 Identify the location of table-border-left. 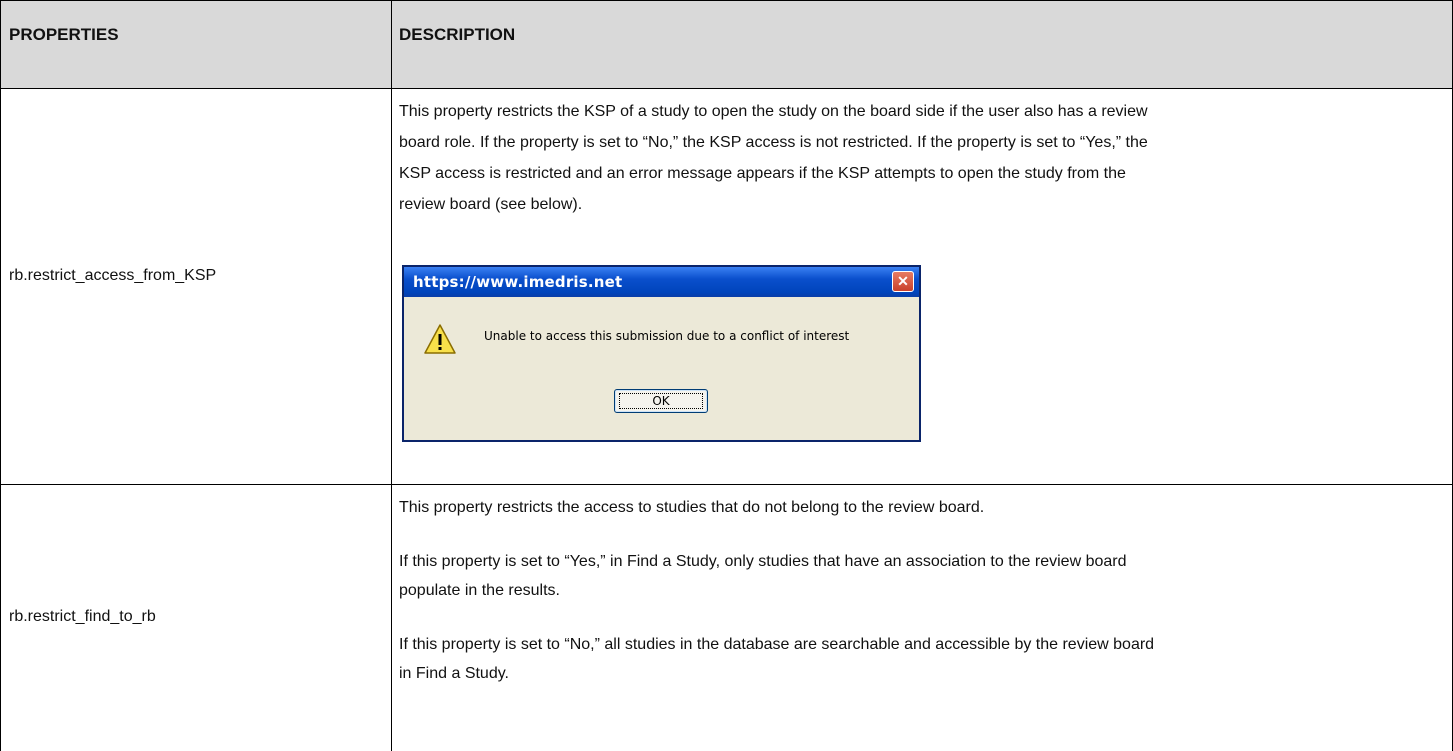
(0, 375).